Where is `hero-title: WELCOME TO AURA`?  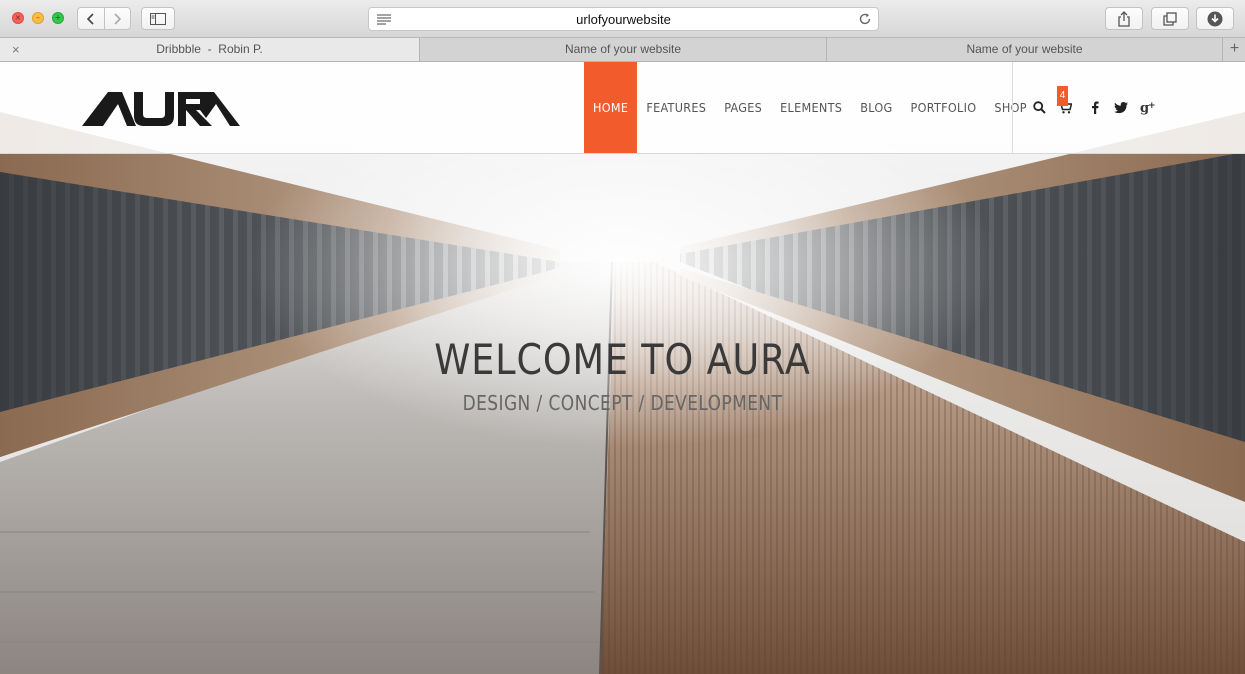
hero-title: WELCOME TO AURA is located at coordinates (622, 359).